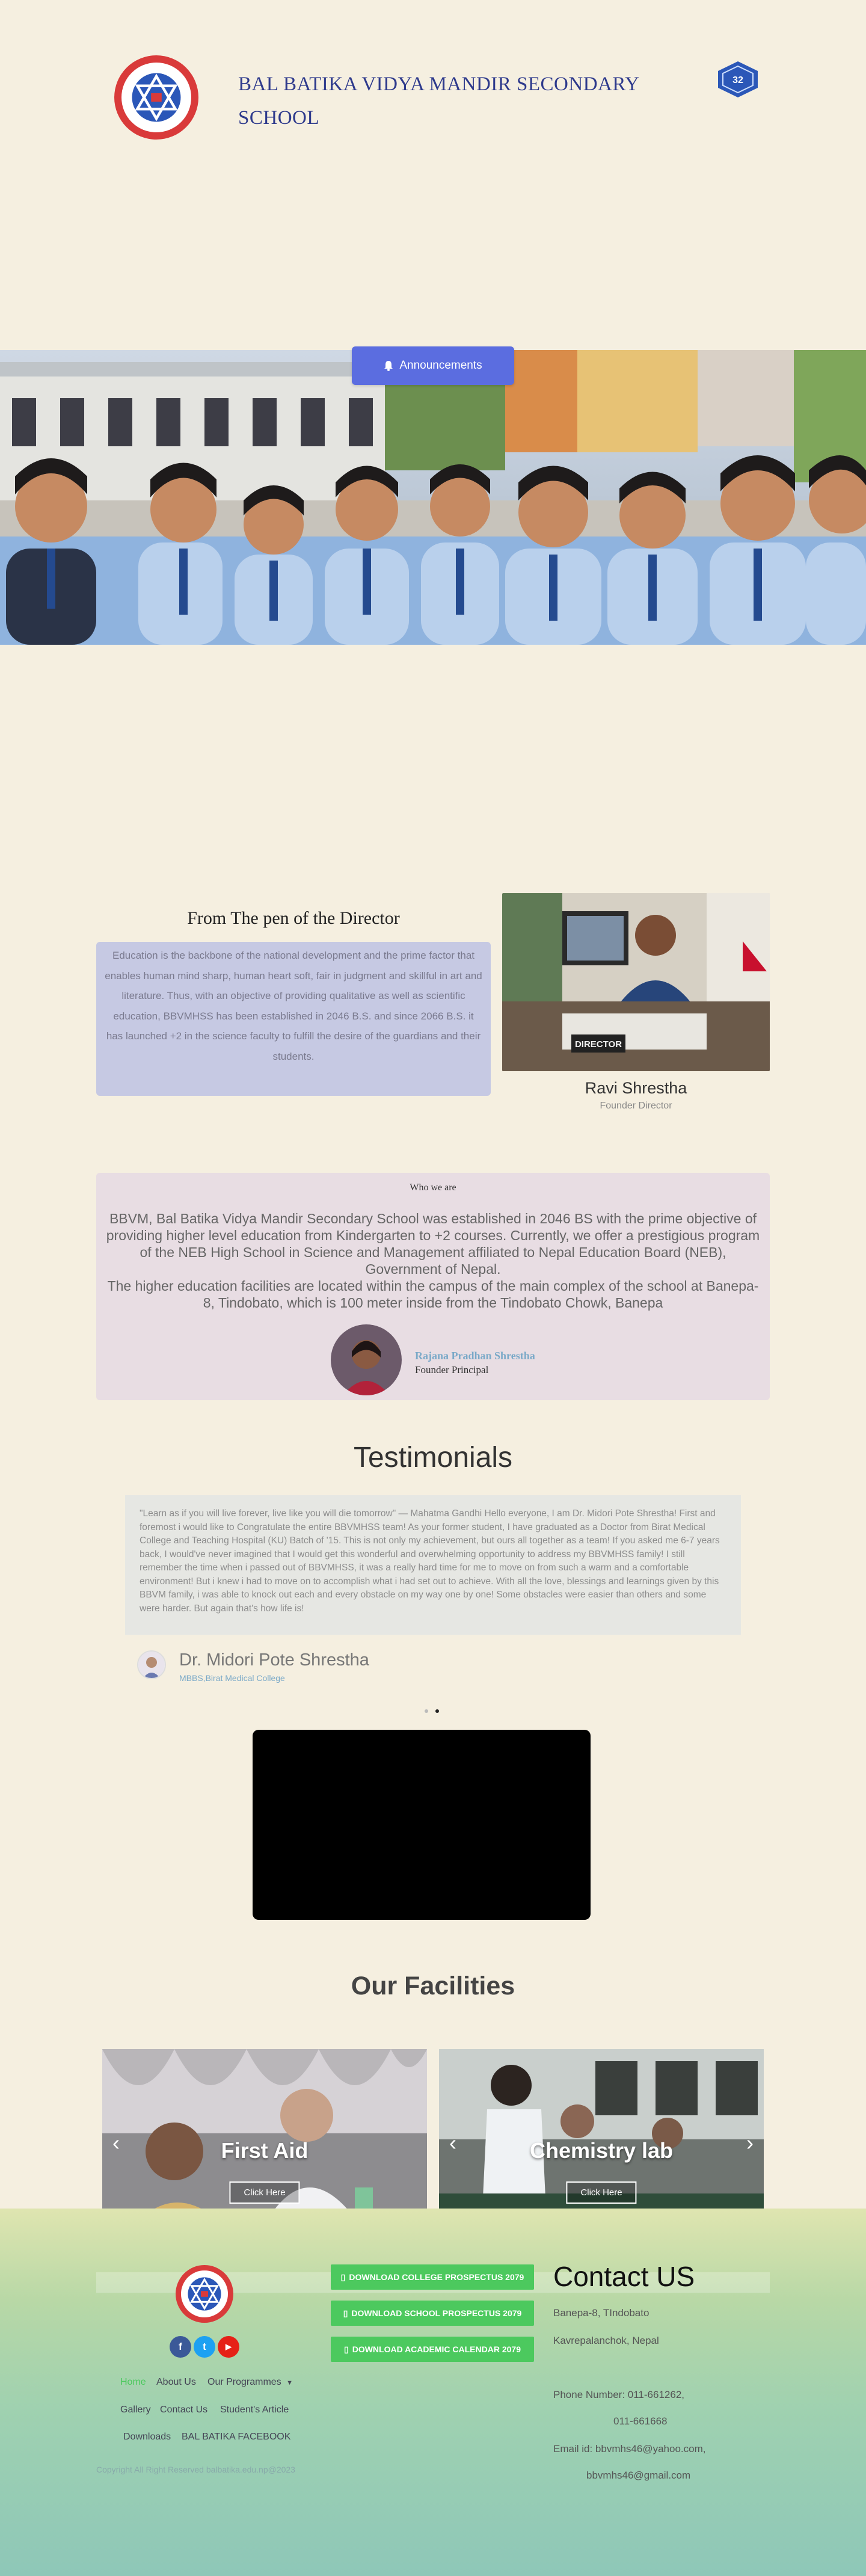 This screenshot has height=2576, width=866. I want to click on contact-title: Contact US, so click(624, 2277).